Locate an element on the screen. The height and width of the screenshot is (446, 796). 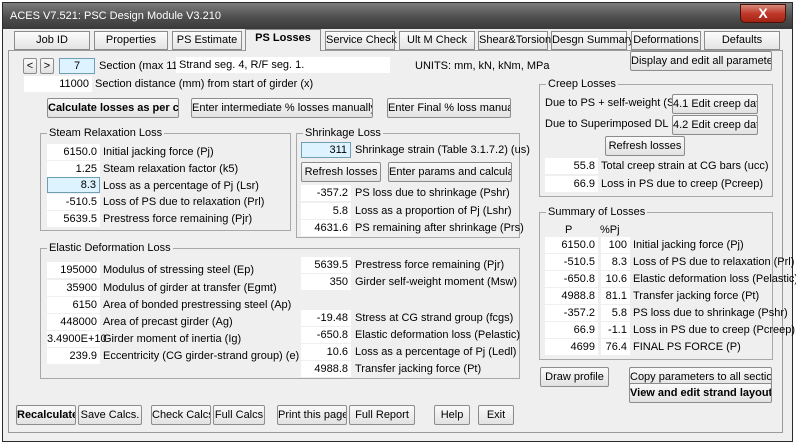
ledl-value: 10.6 is located at coordinates (326, 352).